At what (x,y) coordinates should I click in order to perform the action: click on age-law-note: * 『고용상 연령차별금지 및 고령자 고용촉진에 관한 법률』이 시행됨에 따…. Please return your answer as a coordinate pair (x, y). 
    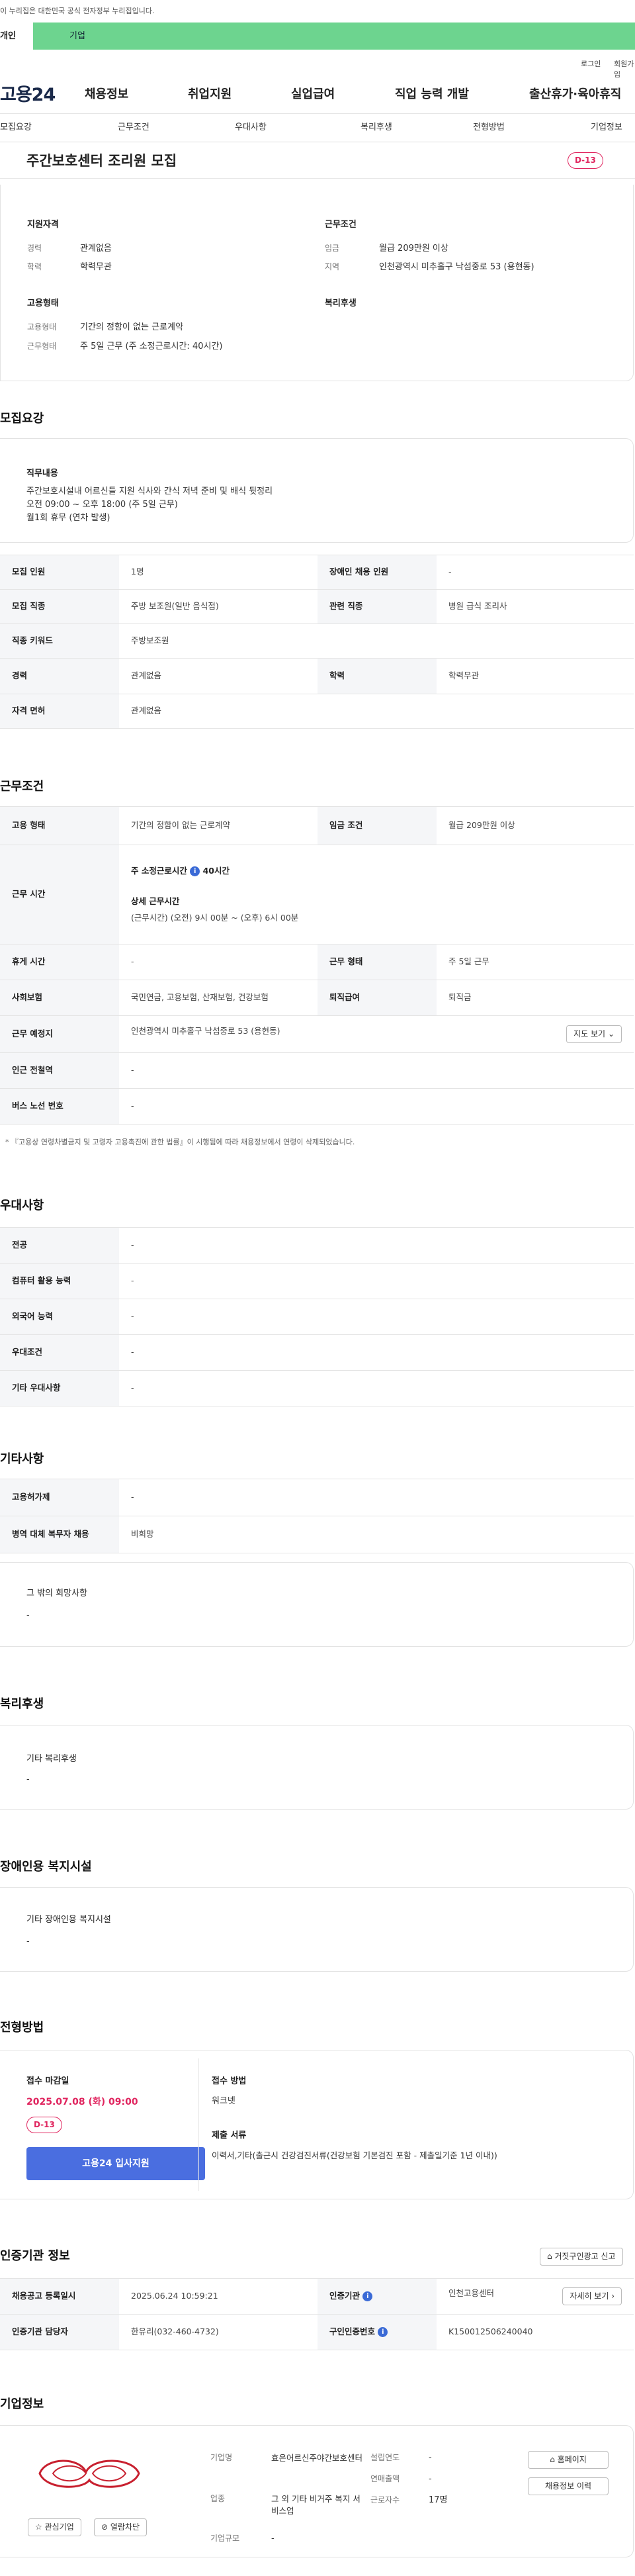
    Looking at the image, I should click on (180, 1142).